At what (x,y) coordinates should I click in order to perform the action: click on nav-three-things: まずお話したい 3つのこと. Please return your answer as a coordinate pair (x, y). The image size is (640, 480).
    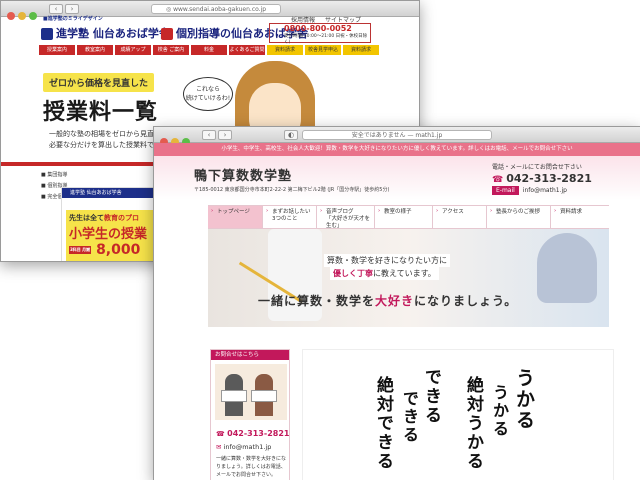
    Looking at the image, I should click on (290, 217).